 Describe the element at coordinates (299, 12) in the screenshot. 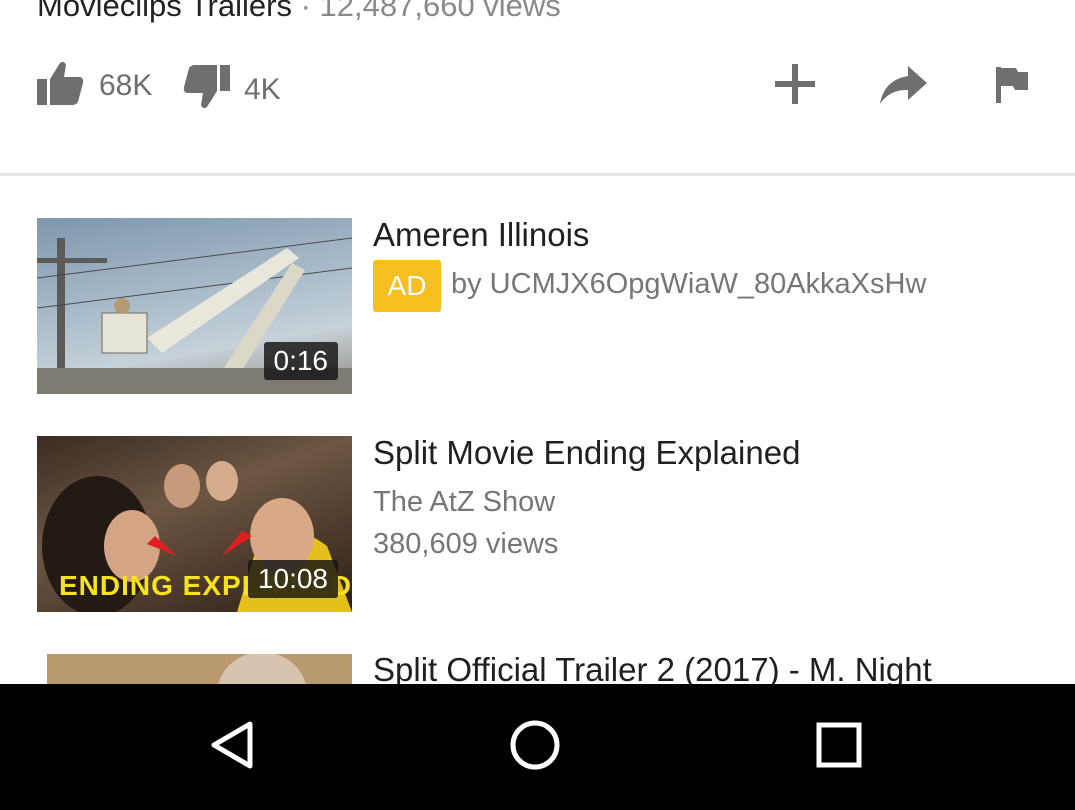

I see `video-meta-line: Movieclips Trailers · 12,487,660 views` at that location.